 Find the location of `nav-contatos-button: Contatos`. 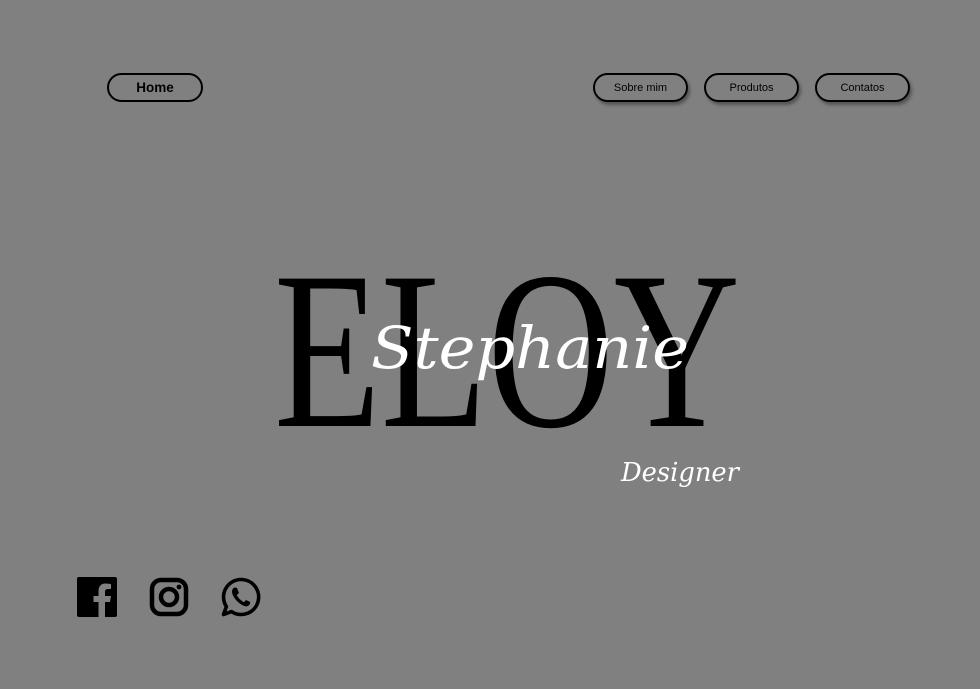

nav-contatos-button: Contatos is located at coordinates (862, 87).